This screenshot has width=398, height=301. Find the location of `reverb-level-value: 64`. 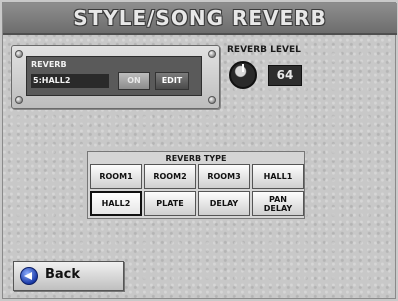

reverb-level-value: 64 is located at coordinates (285, 75).